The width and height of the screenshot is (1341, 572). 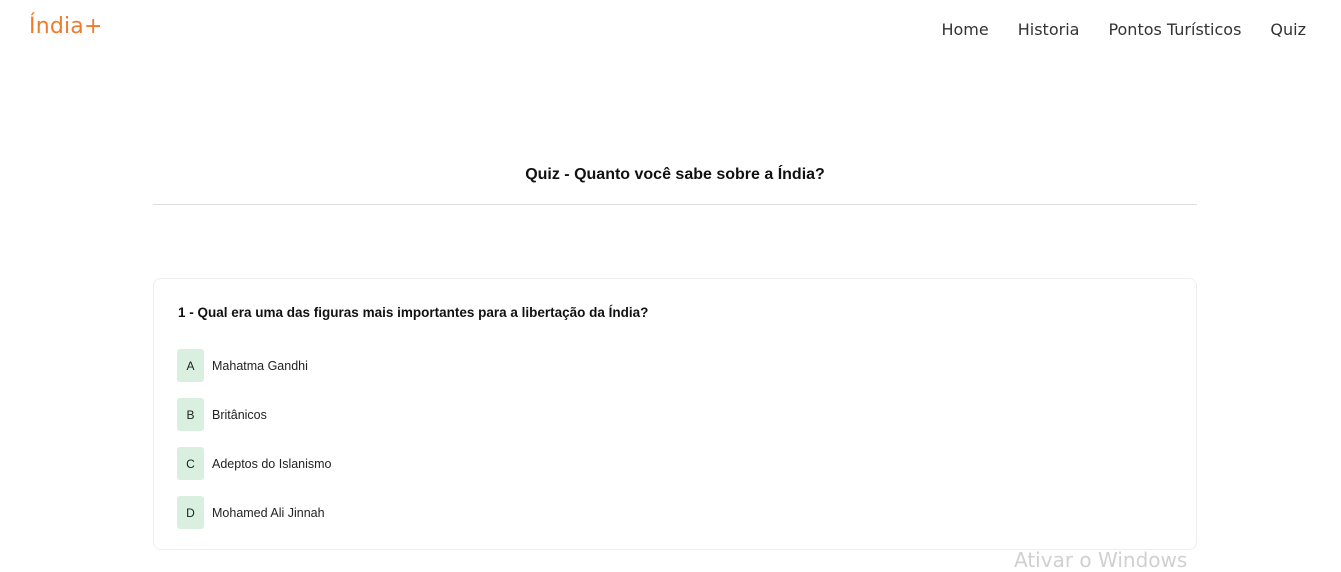 I want to click on option-a: A Mahatma Gandhi, so click(x=242, y=365).